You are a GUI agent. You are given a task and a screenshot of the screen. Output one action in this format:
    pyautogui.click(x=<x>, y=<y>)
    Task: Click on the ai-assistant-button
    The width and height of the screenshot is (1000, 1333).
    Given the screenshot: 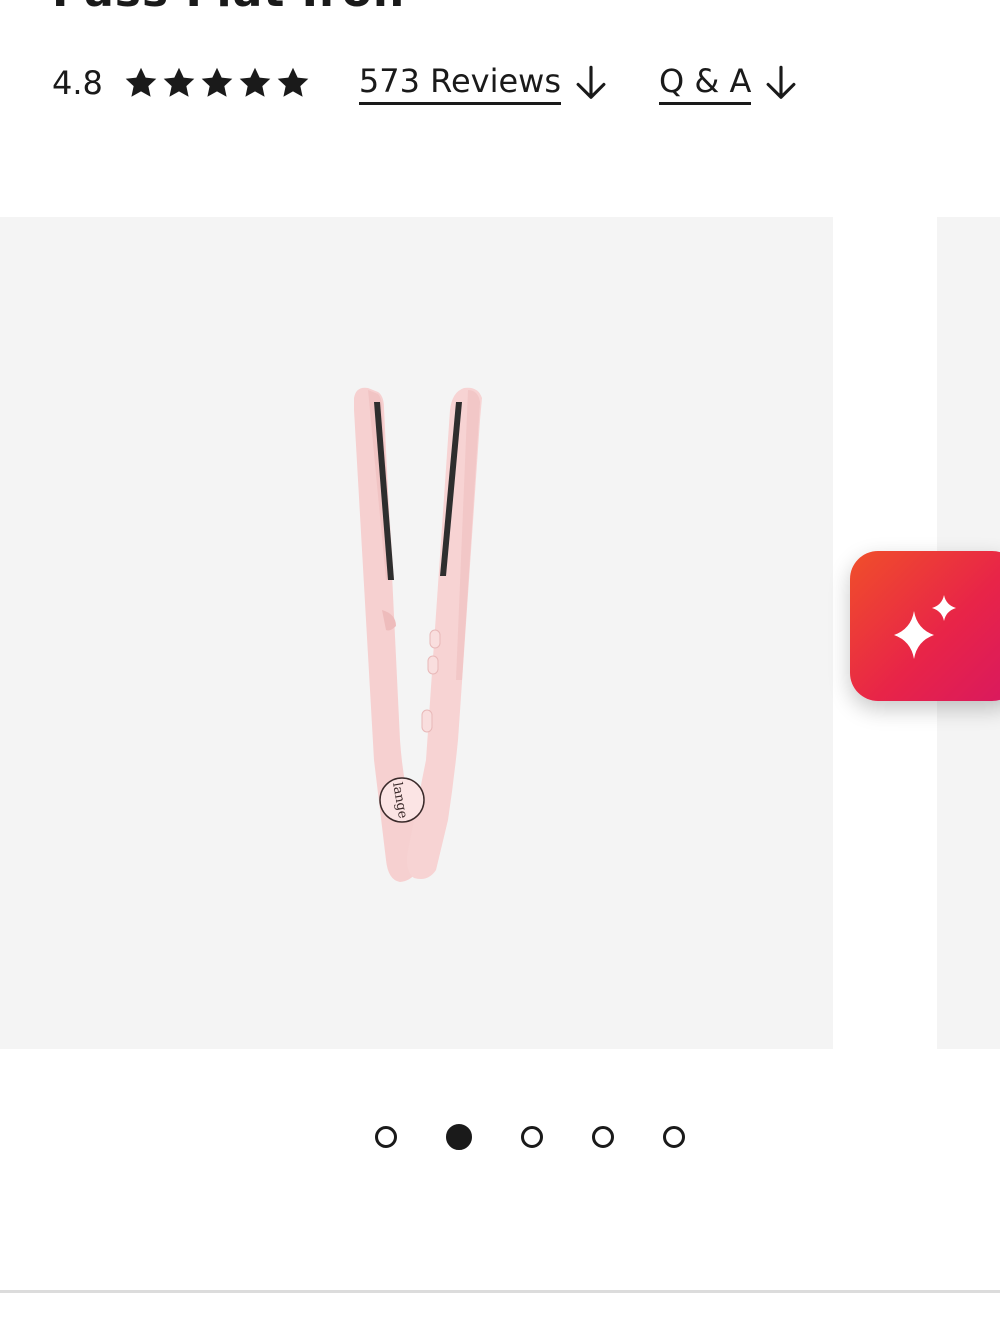 What is the action you would take?
    pyautogui.click(x=925, y=626)
    